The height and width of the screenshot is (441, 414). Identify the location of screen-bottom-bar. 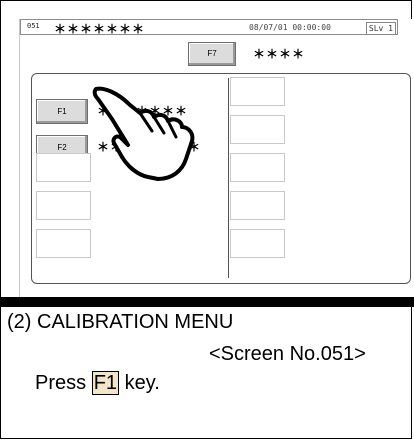
(207, 302).